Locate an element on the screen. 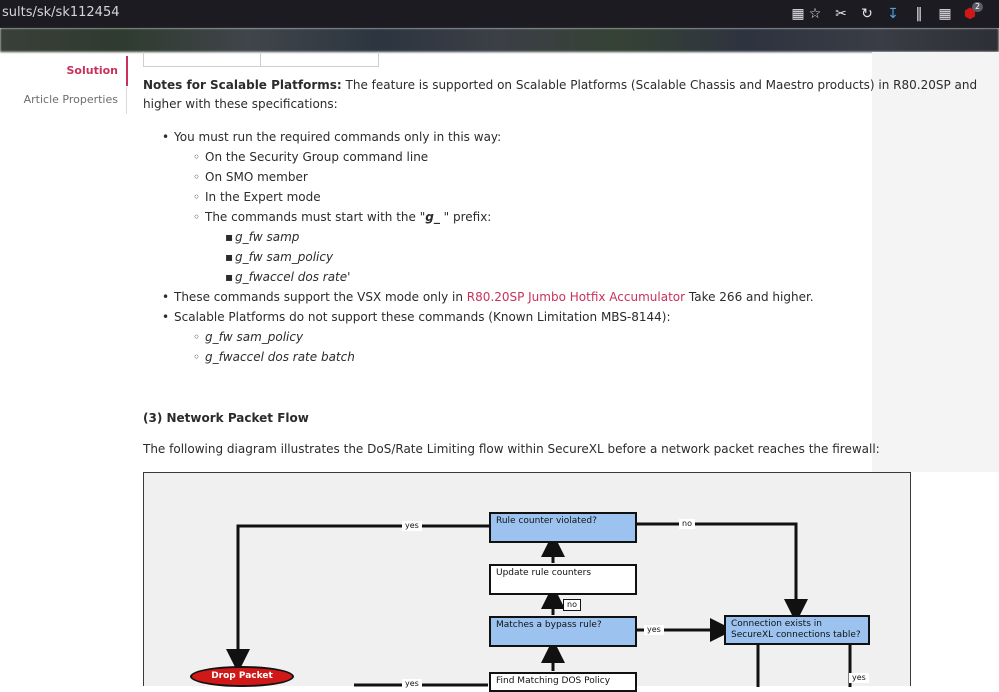 The height and width of the screenshot is (692, 999). list-item: In the Expert mode is located at coordinates (257, 197).